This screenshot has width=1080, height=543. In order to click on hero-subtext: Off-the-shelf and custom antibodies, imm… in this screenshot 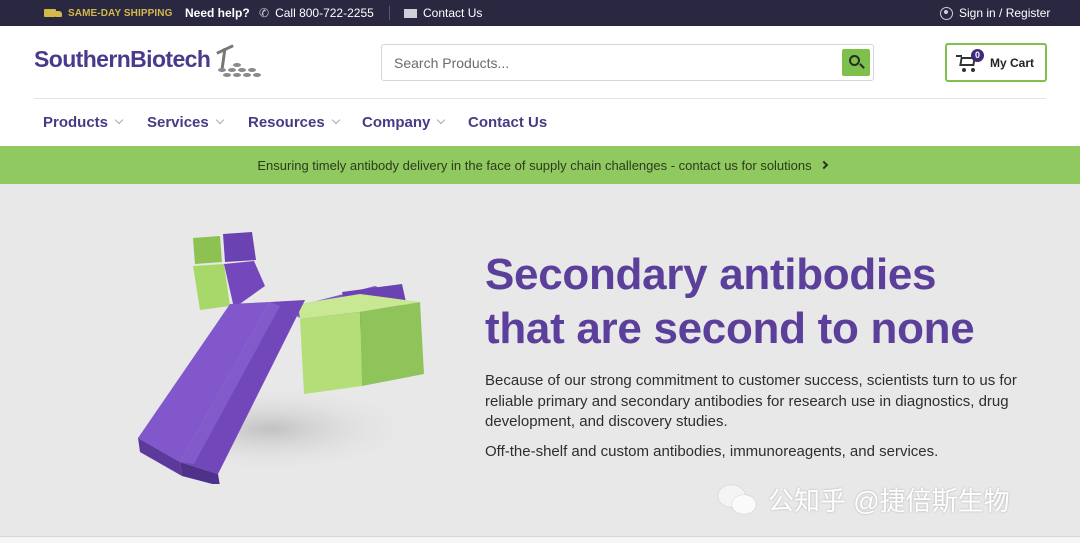, I will do `click(712, 451)`.